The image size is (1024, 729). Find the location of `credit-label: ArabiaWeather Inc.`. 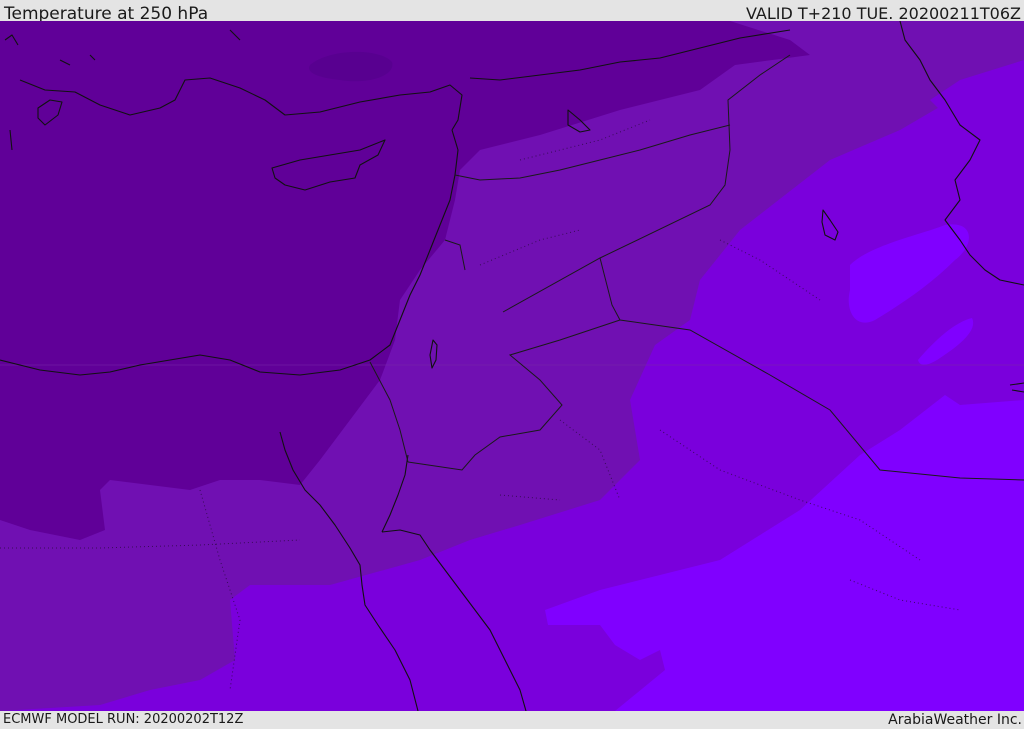

credit-label: ArabiaWeather Inc. is located at coordinates (955, 720).